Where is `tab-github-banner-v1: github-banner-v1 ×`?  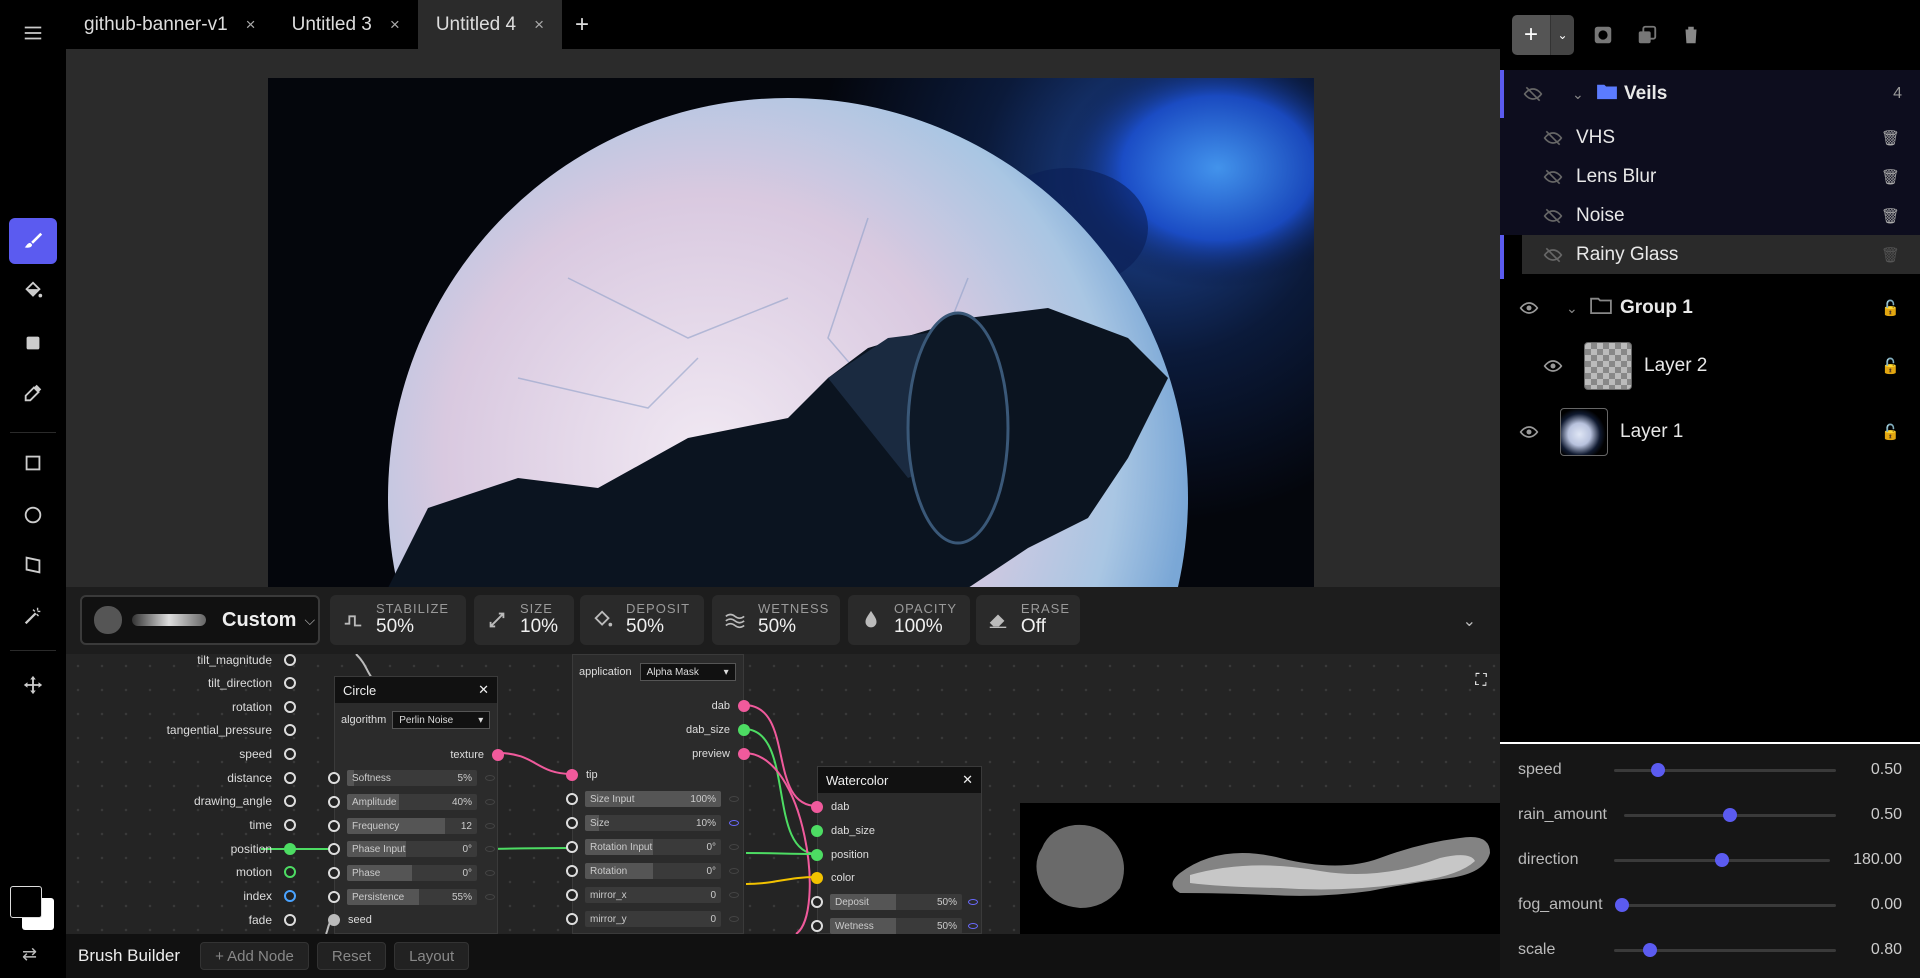
tab-github-banner-v1: github-banner-v1 × is located at coordinates (170, 24).